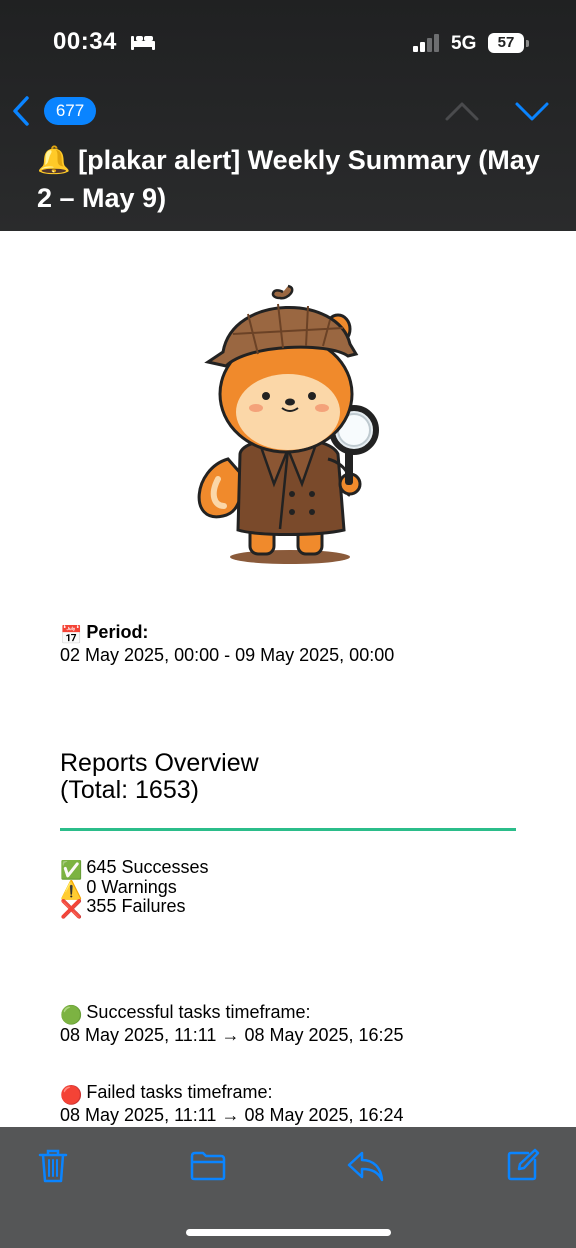  What do you see at coordinates (523, 1165) in the screenshot?
I see `compose-icon` at bounding box center [523, 1165].